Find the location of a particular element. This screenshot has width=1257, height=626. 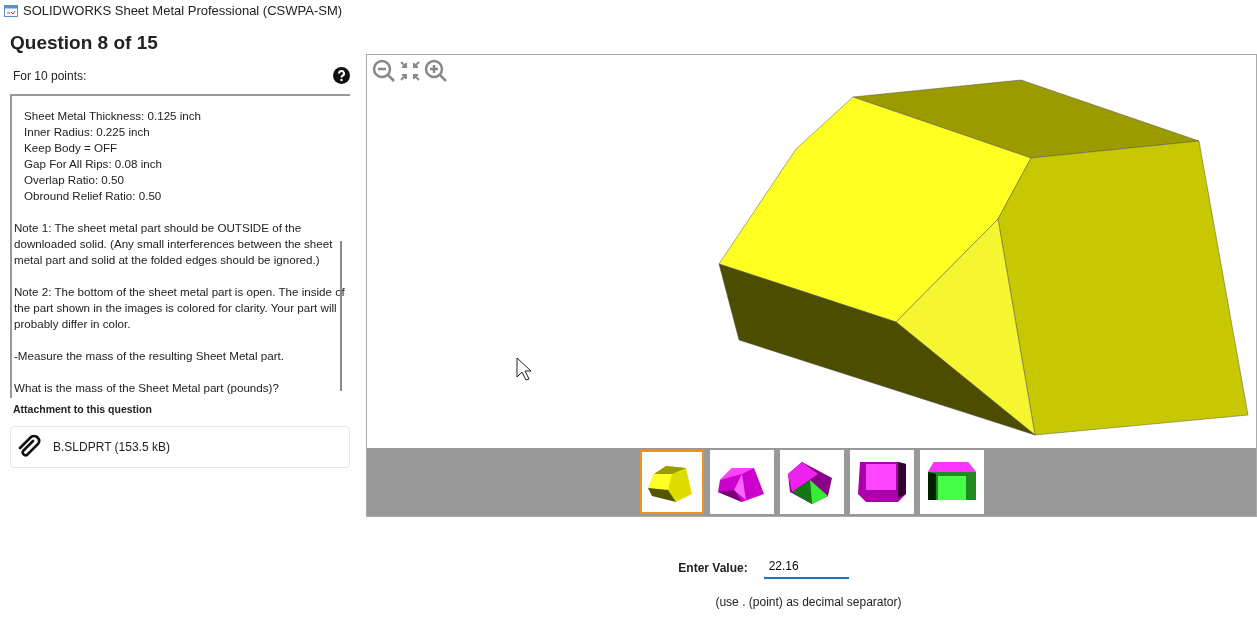

question-title: Question 8 of 15 is located at coordinates (84, 43).